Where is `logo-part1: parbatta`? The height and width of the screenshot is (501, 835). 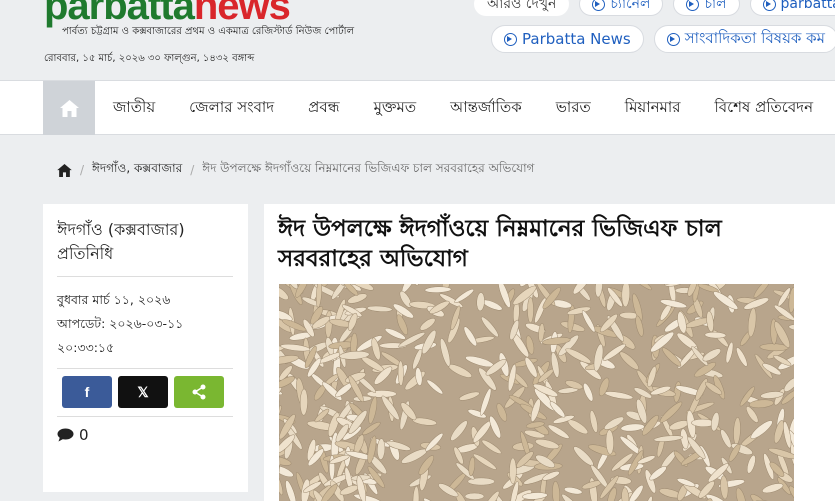 logo-part1: parbatta is located at coordinates (119, 14).